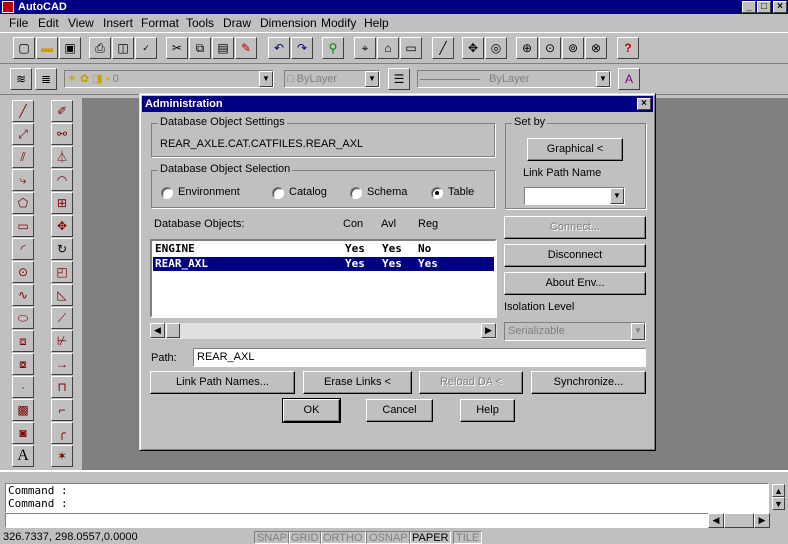 The height and width of the screenshot is (544, 788). I want to click on menu-draw: Draw, so click(237, 23).